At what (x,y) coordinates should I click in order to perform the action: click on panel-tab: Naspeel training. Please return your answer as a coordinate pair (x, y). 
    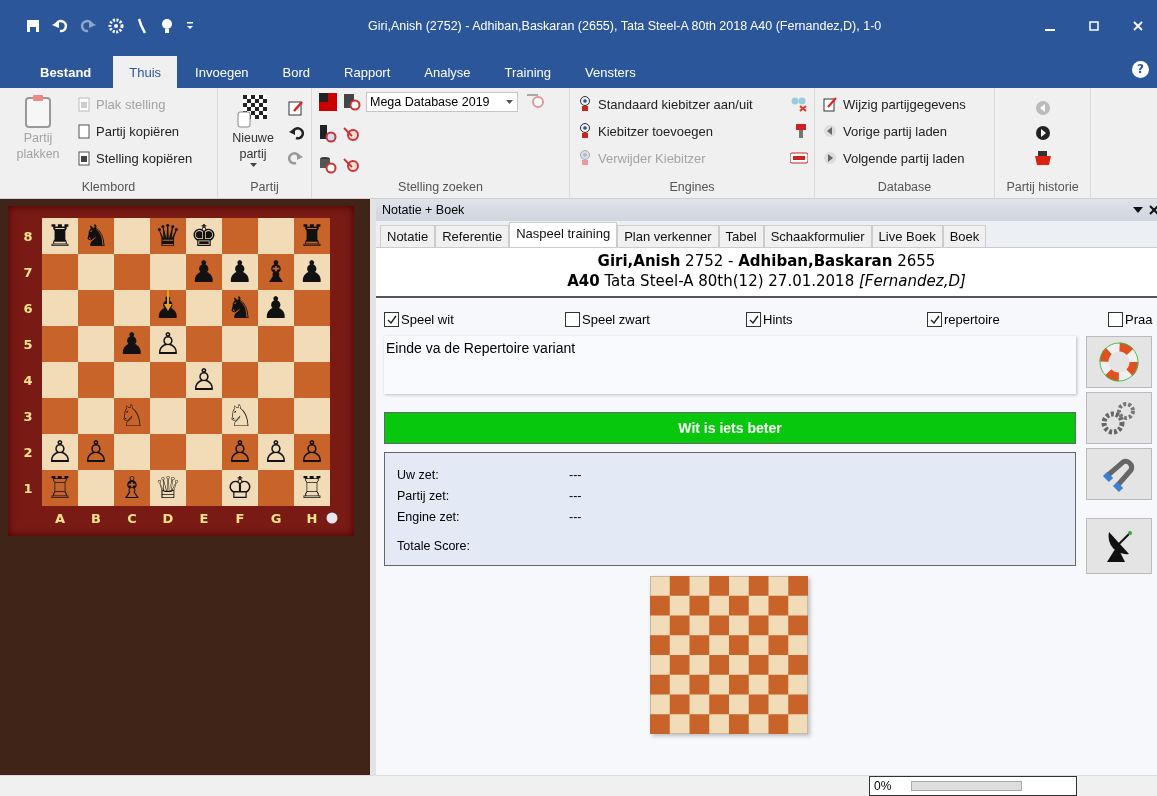
    Looking at the image, I should click on (563, 234).